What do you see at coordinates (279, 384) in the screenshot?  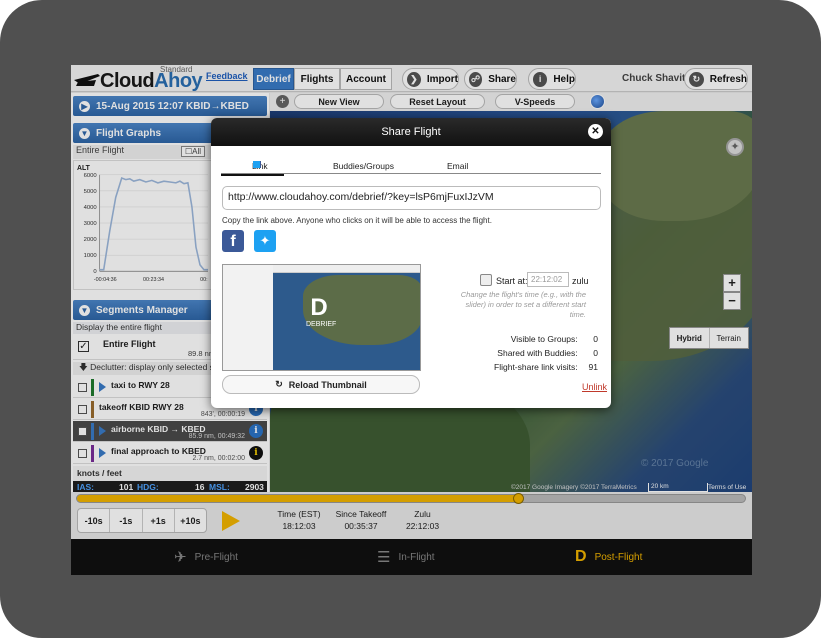 I see `refresh-icon: ↻` at bounding box center [279, 384].